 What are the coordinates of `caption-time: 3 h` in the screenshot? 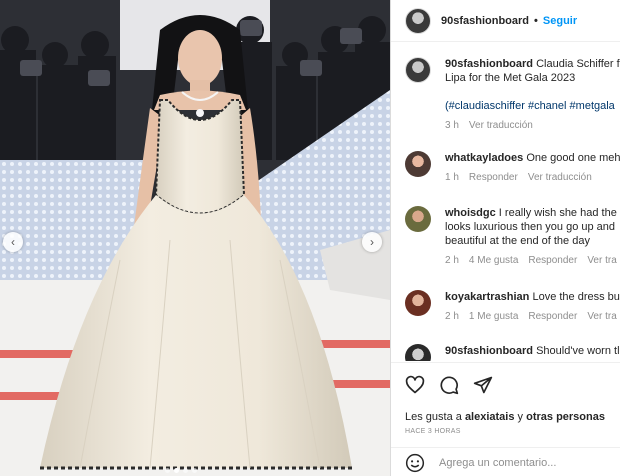 It's located at (452, 125).